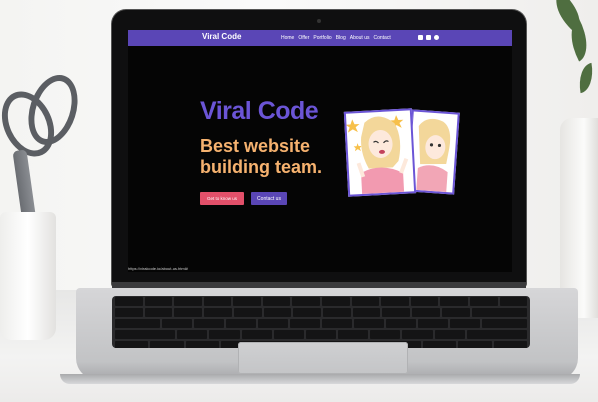  I want to click on nav-link-offer: Offer, so click(303, 38).